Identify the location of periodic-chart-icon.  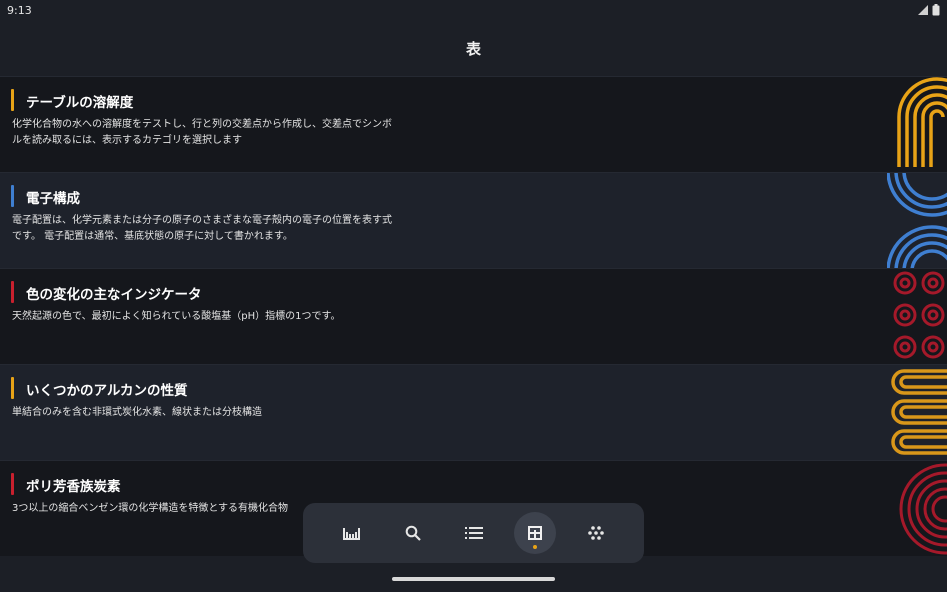
(351, 534).